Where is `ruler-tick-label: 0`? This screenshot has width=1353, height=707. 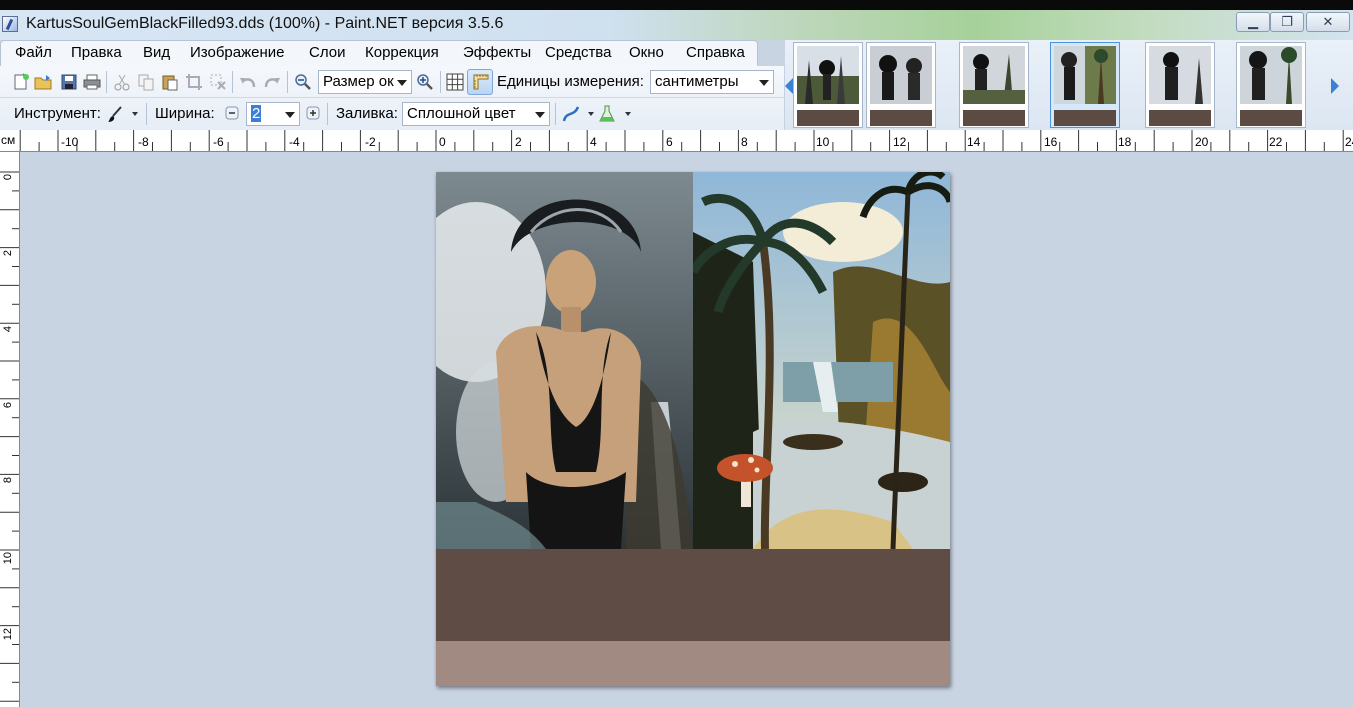 ruler-tick-label: 0 is located at coordinates (8, 177).